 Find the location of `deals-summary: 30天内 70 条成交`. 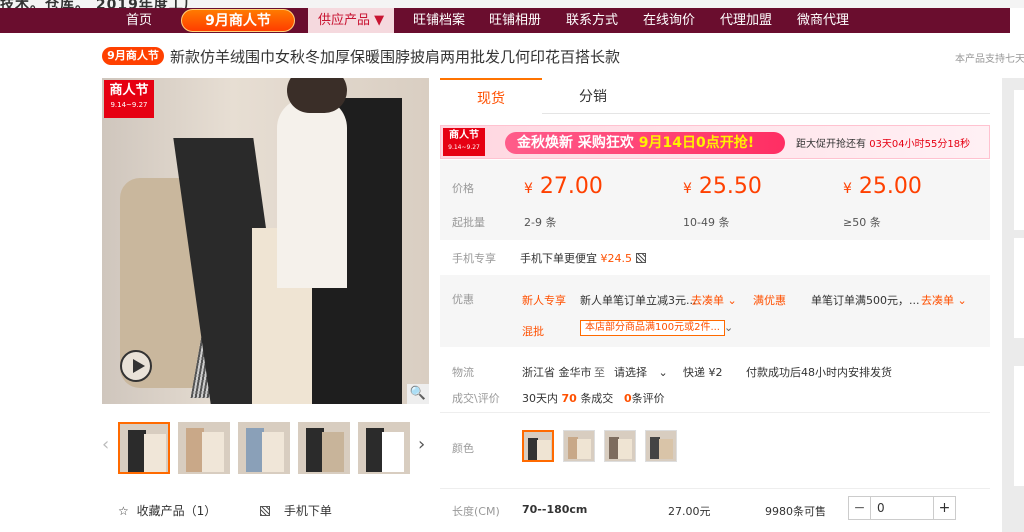

deals-summary: 30天内 70 条成交 is located at coordinates (568, 398).